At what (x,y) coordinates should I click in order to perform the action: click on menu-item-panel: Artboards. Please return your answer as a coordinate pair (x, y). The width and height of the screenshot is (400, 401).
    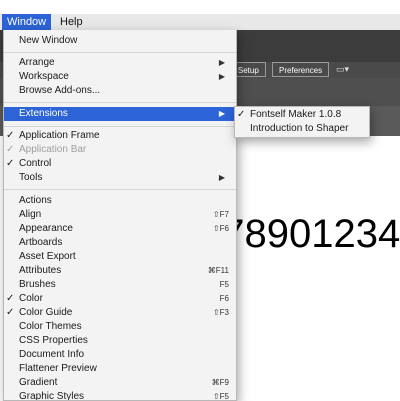
    Looking at the image, I should click on (120, 243).